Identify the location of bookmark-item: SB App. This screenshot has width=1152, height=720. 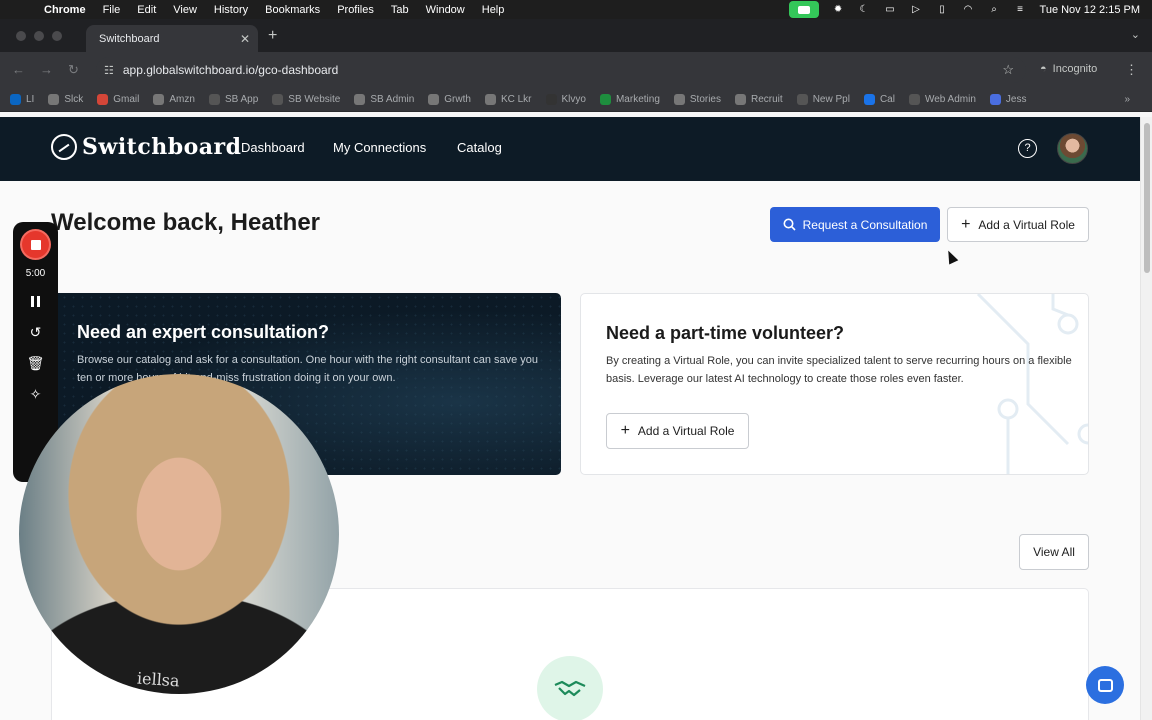
(233, 99).